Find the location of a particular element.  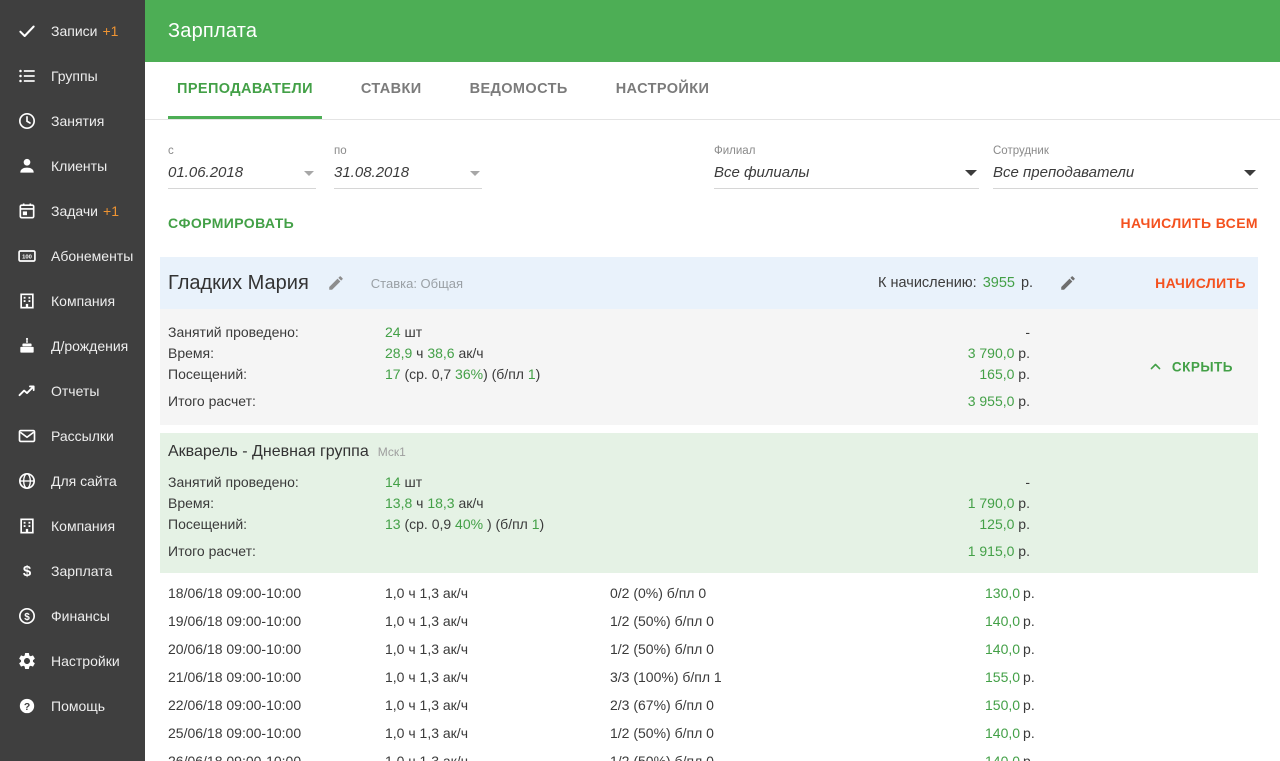

group-row-value: 13 (ср. 0,9 40% ) (б/пл 1) is located at coordinates (465, 523).